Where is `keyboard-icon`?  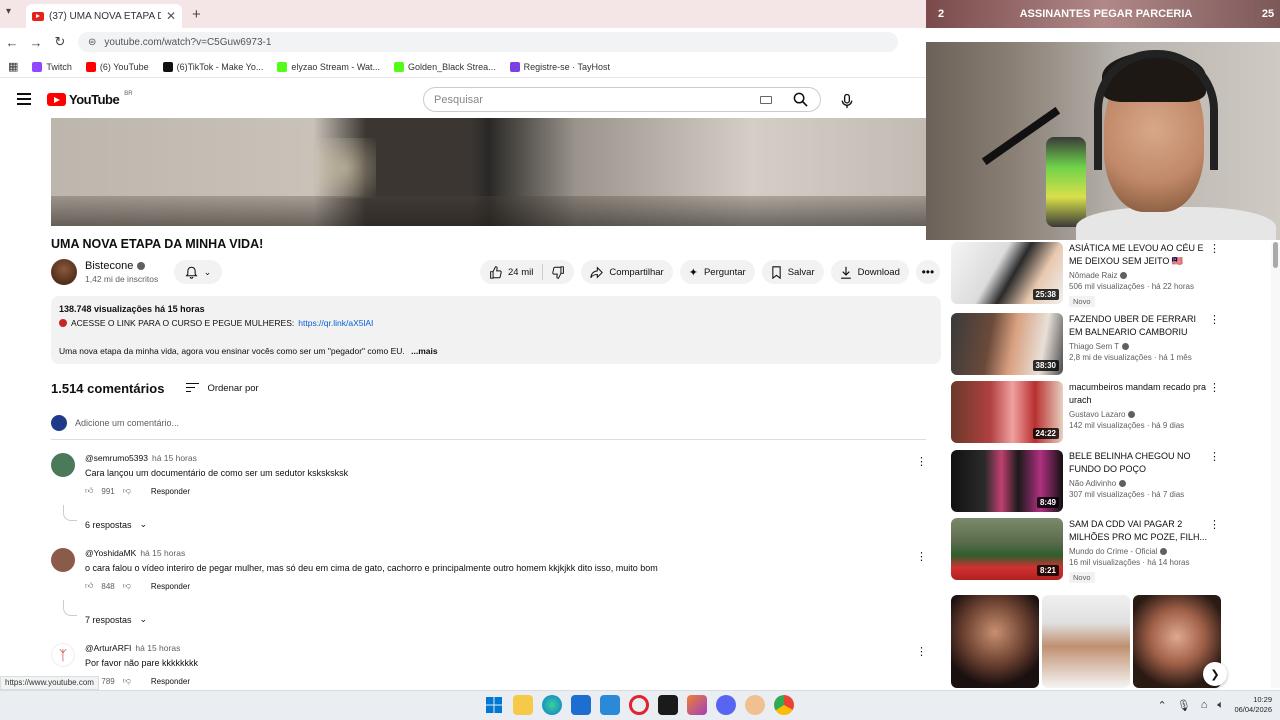
keyboard-icon is located at coordinates (766, 99).